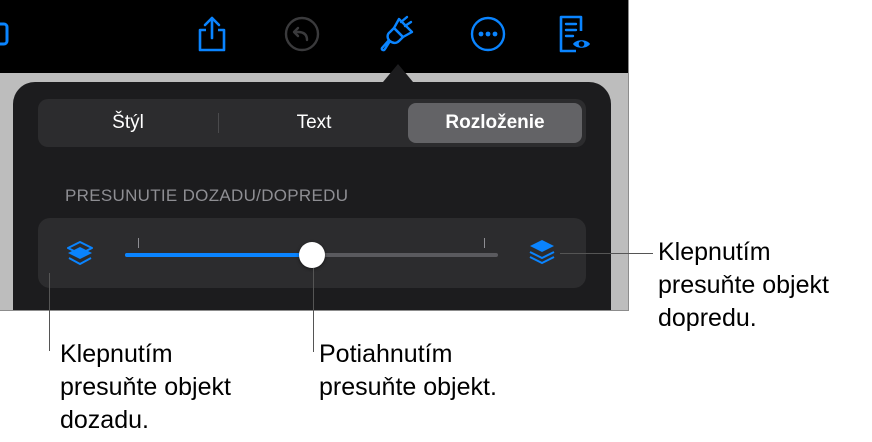 The width and height of the screenshot is (872, 442). I want to click on slider-min-tick, so click(138, 243).